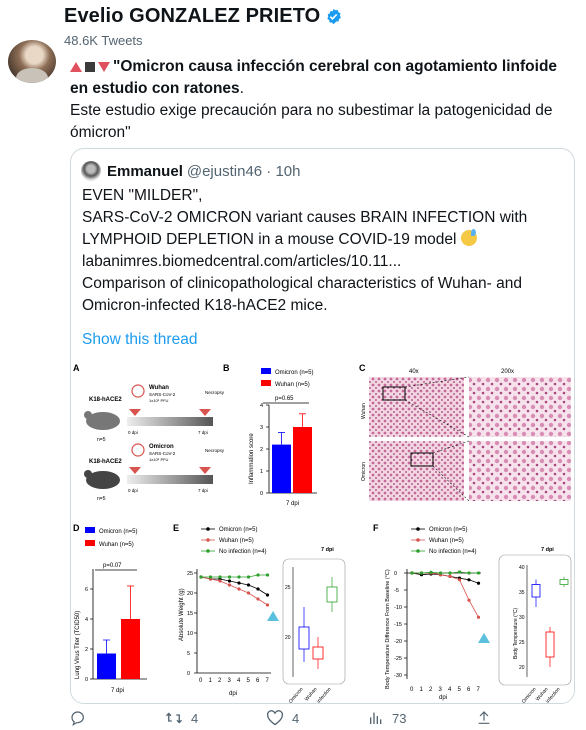 This screenshot has width=586, height=730. I want to click on mouse-label-1: K18-hACE2, so click(105, 400).